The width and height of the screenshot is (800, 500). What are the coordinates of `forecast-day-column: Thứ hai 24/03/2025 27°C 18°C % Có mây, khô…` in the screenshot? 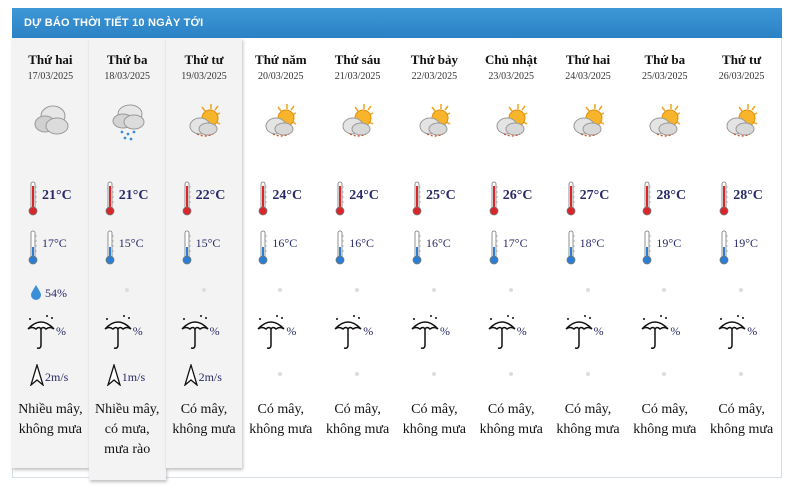 It's located at (588, 248).